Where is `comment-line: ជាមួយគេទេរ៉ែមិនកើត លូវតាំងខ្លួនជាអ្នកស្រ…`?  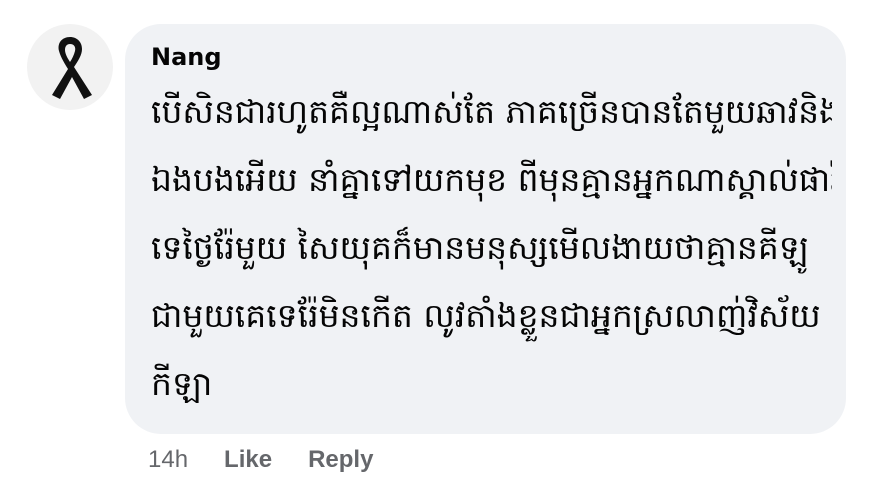
comment-line: ជាមួយគេទេរ៉ែមិនកើត លូវតាំងខ្លួនជាអ្នកស្រ… is located at coordinates (486, 315).